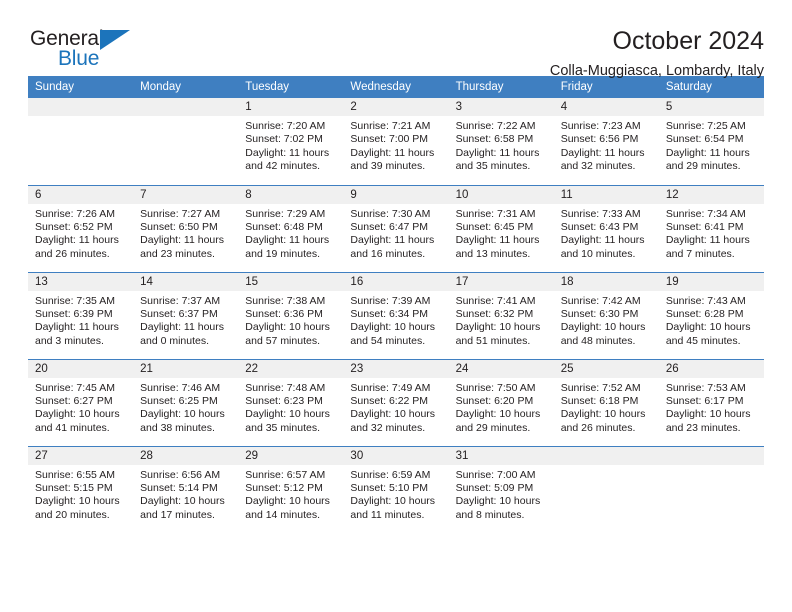  Describe the element at coordinates (179, 400) in the screenshot. I see `sunset-time: Sunset: 6:25 PM` at that location.